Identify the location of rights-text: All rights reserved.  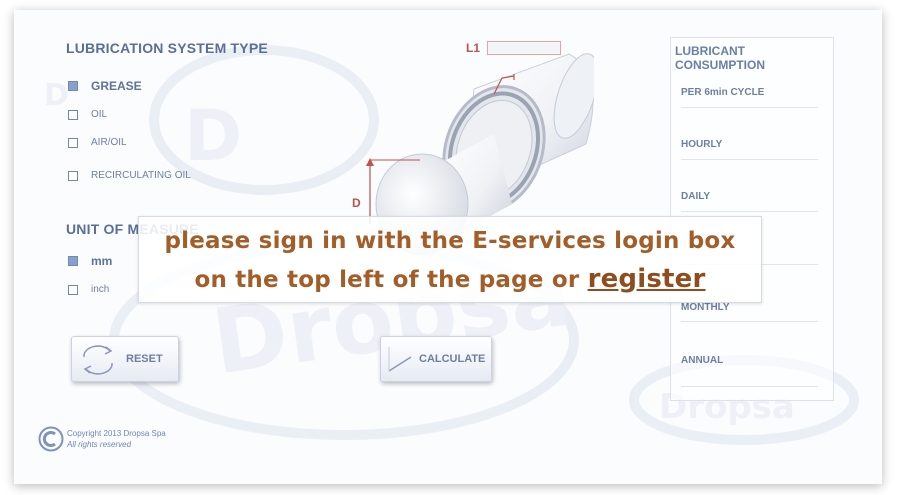
(99, 444).